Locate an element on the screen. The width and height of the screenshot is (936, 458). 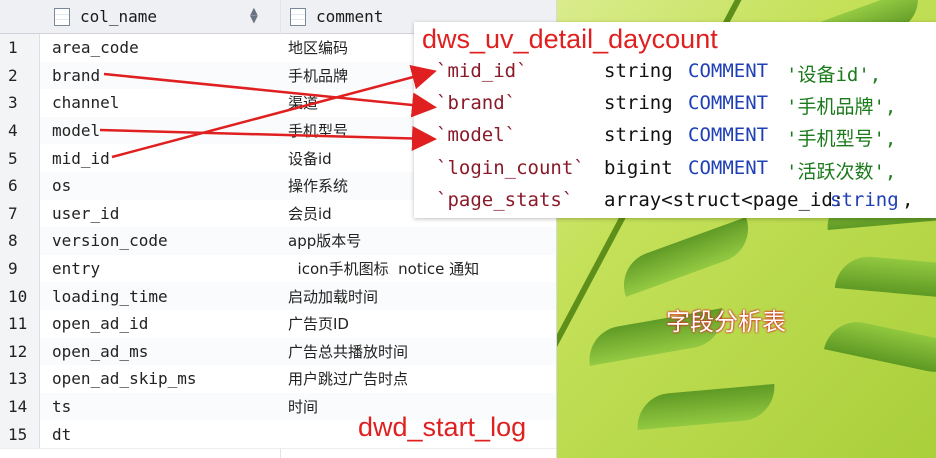
comment-header: comment is located at coordinates (336, 16).